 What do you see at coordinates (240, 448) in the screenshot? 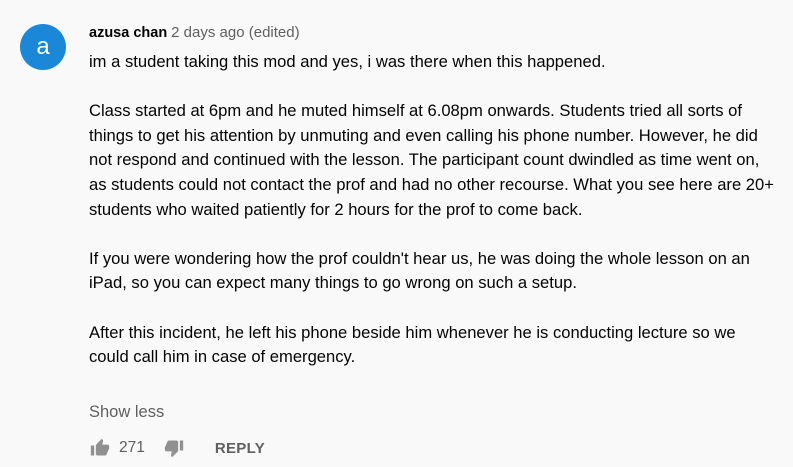
I see `reply-button: REPLY` at bounding box center [240, 448].